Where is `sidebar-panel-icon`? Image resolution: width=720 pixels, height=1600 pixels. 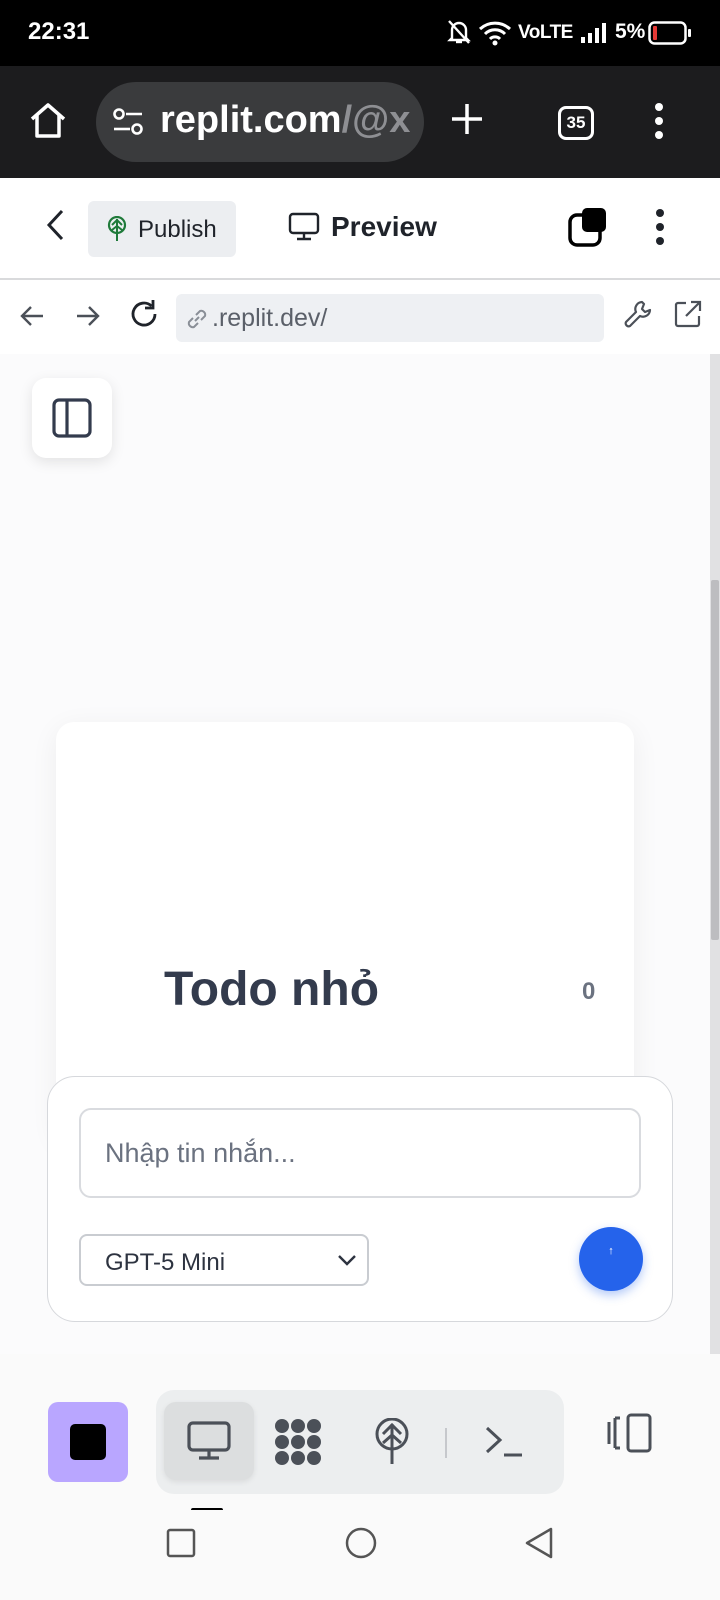
sidebar-panel-icon is located at coordinates (72, 418).